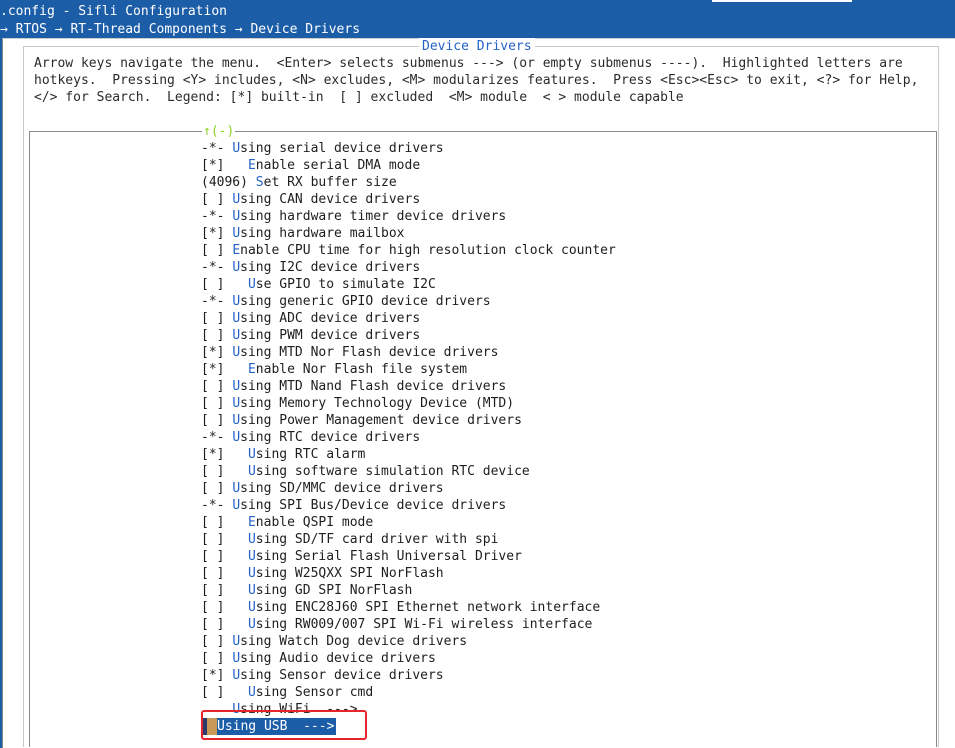 The image size is (955, 748). I want to click on menu-item-label: sing Watch Dog device drivers, so click(354, 641).